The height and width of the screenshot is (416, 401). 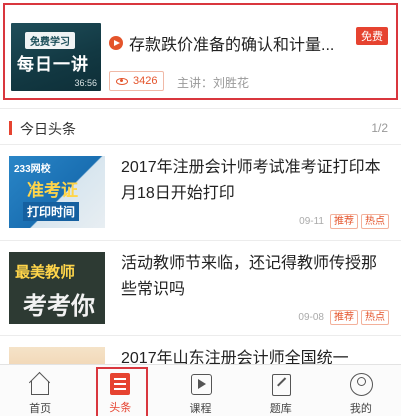 I want to click on news-date: 09-08, so click(x=311, y=317).